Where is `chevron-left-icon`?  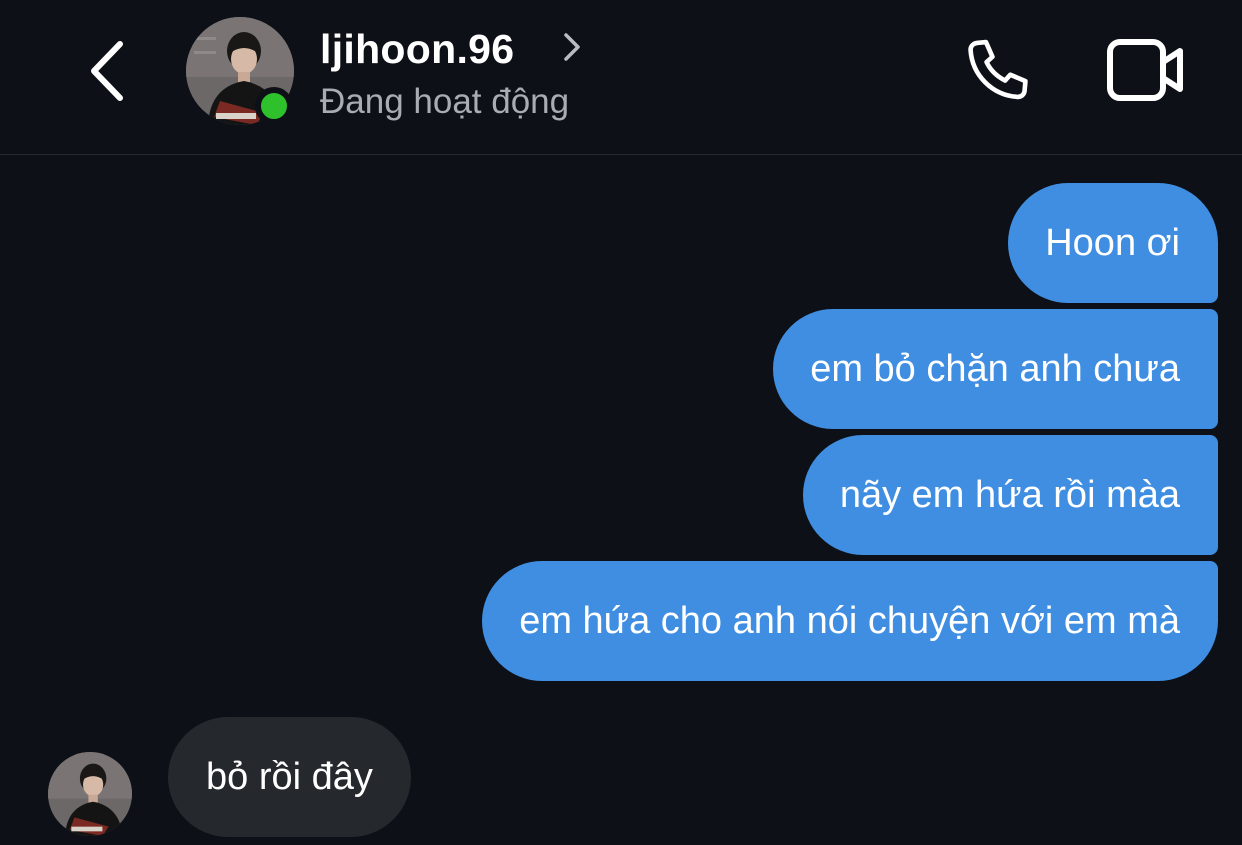
chevron-left-icon is located at coordinates (107, 71).